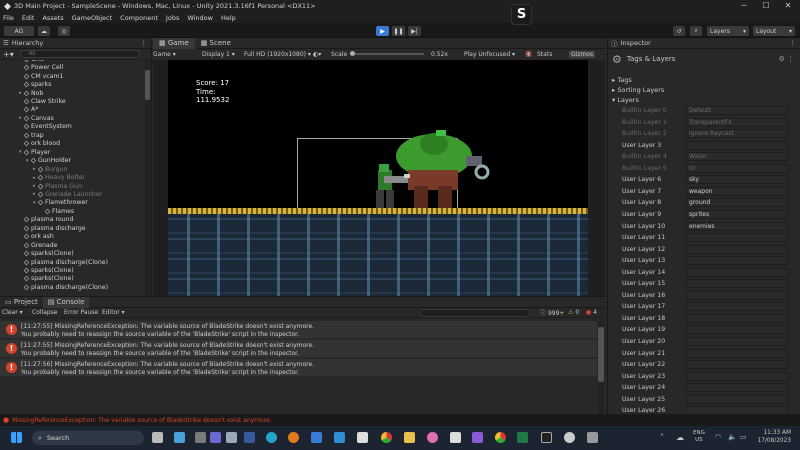 This screenshot has width=800, height=450. Describe the element at coordinates (72, 93) in the screenshot. I see `hierarchy-item: ▸ Nob` at that location.